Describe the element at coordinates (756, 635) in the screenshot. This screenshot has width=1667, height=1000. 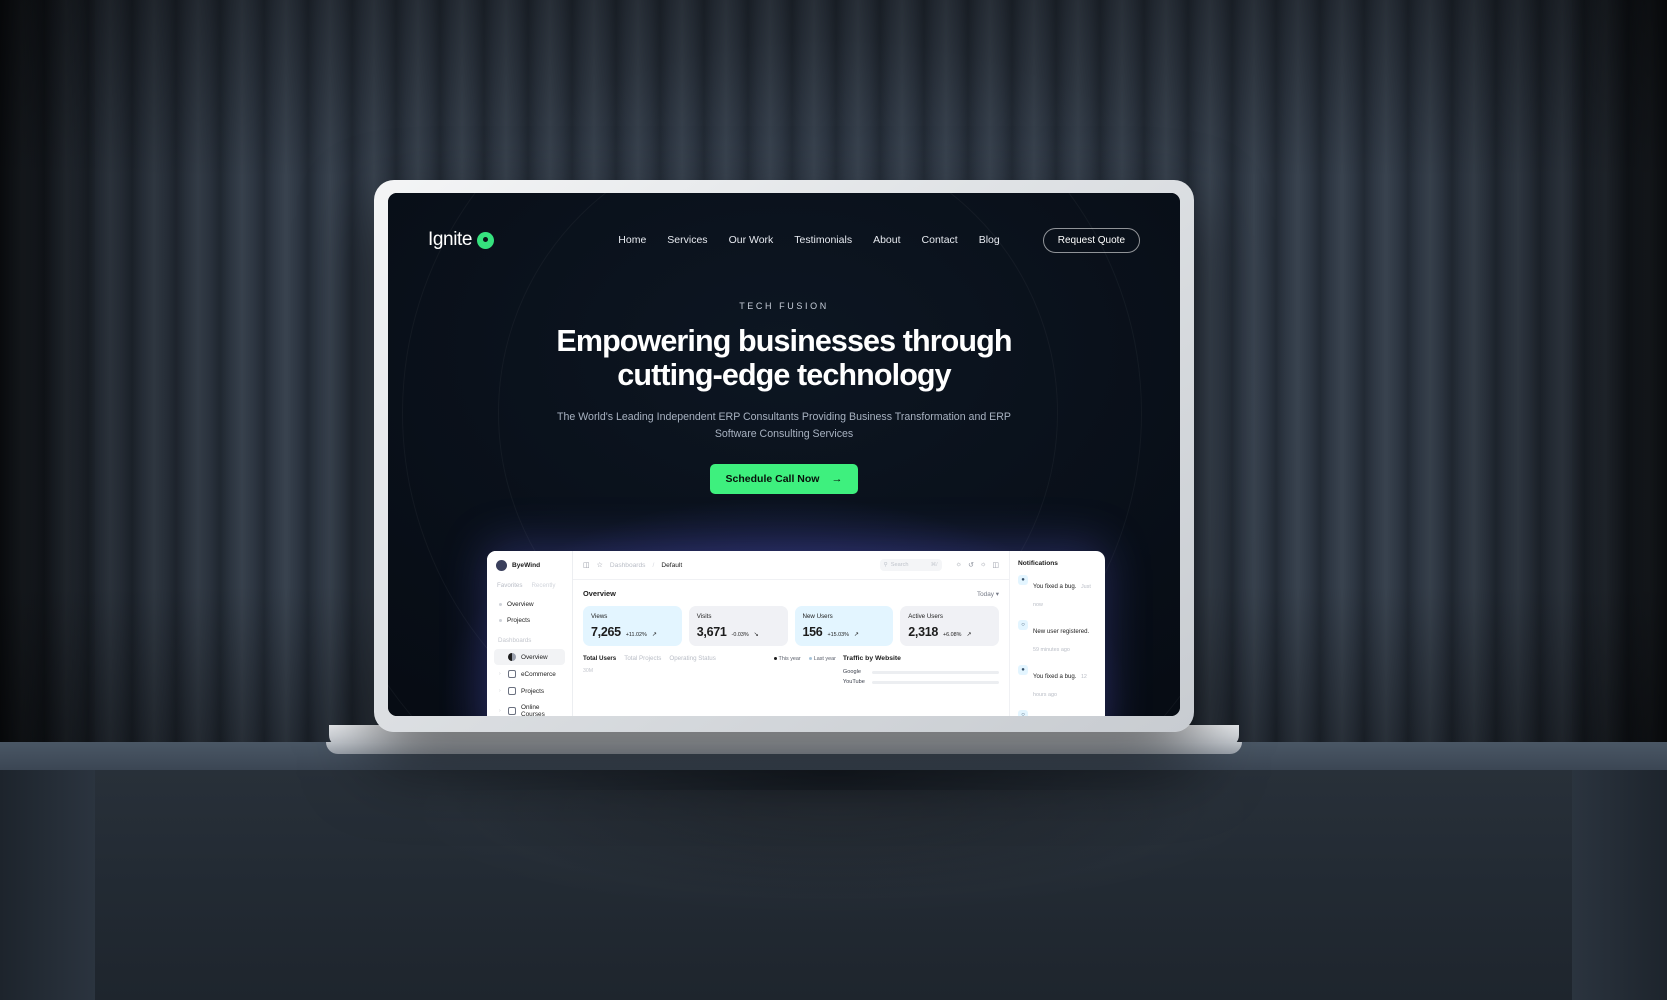
I see `trend-down-icon: ↘` at that location.